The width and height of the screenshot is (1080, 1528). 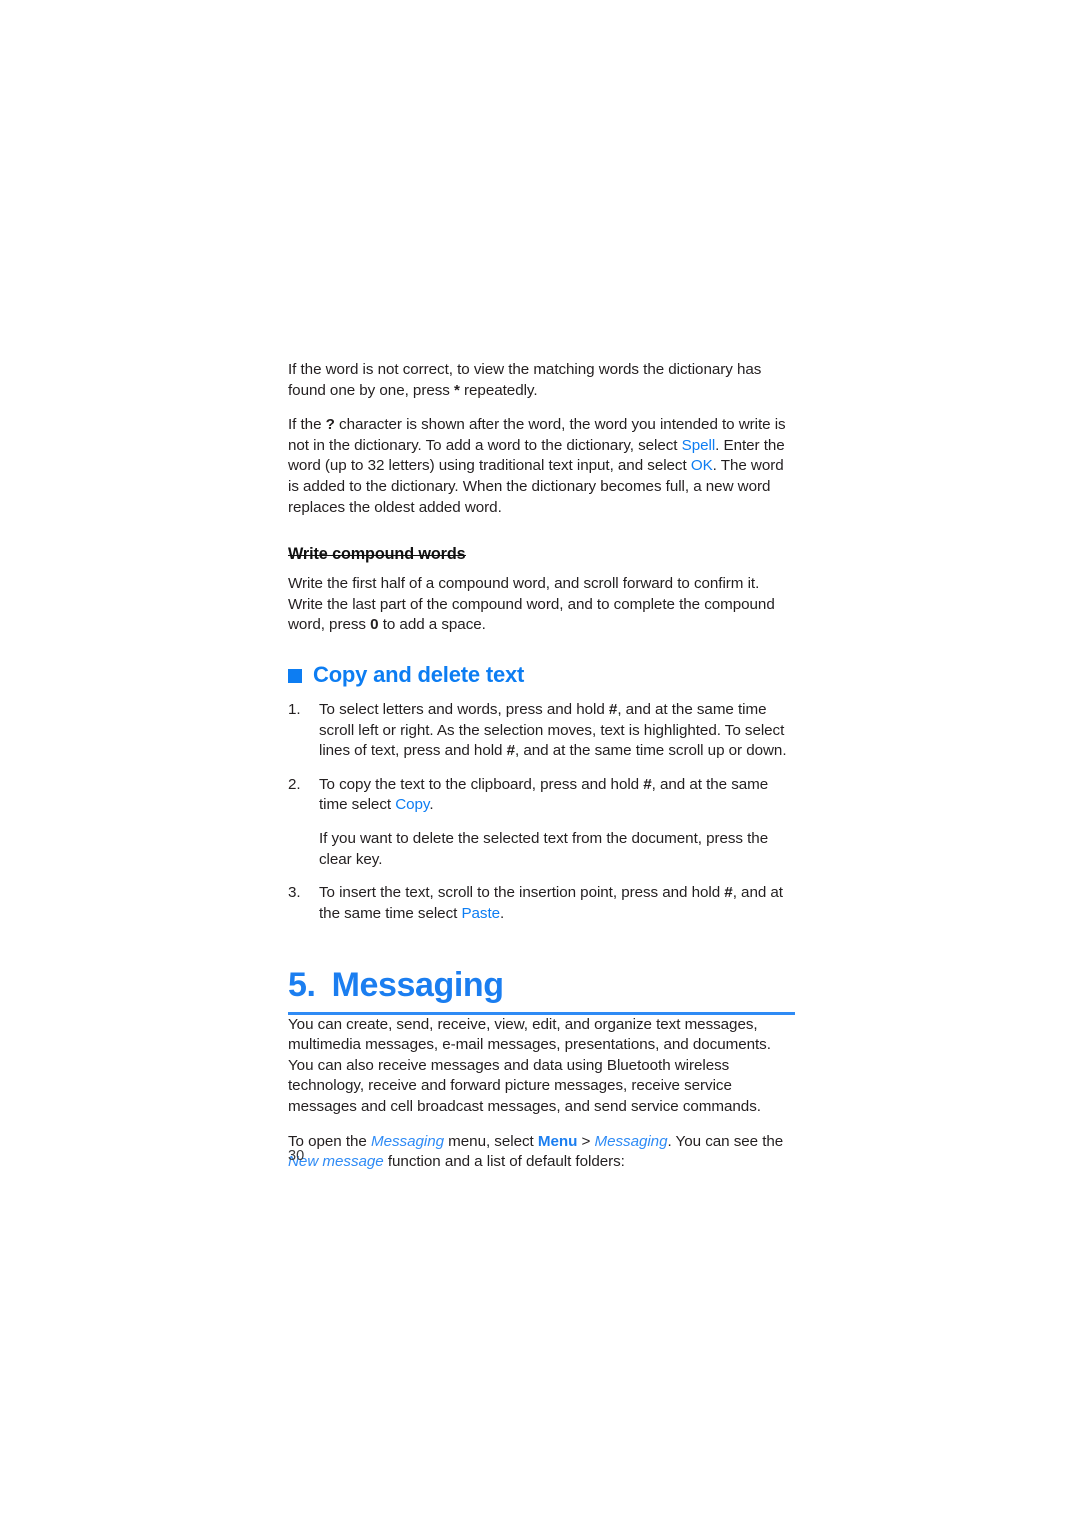 I want to click on link-spell: Spell, so click(x=699, y=445).